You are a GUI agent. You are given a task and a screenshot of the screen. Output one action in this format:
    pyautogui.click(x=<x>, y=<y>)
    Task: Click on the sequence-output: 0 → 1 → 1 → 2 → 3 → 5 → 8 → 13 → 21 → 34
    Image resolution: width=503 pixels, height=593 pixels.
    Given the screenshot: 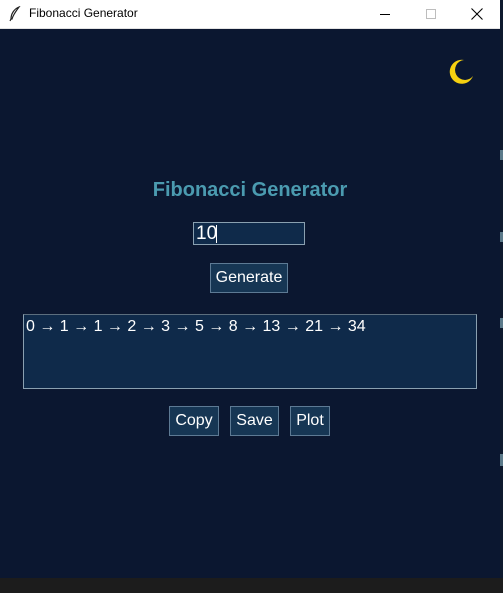 What is the action you would take?
    pyautogui.click(x=250, y=351)
    